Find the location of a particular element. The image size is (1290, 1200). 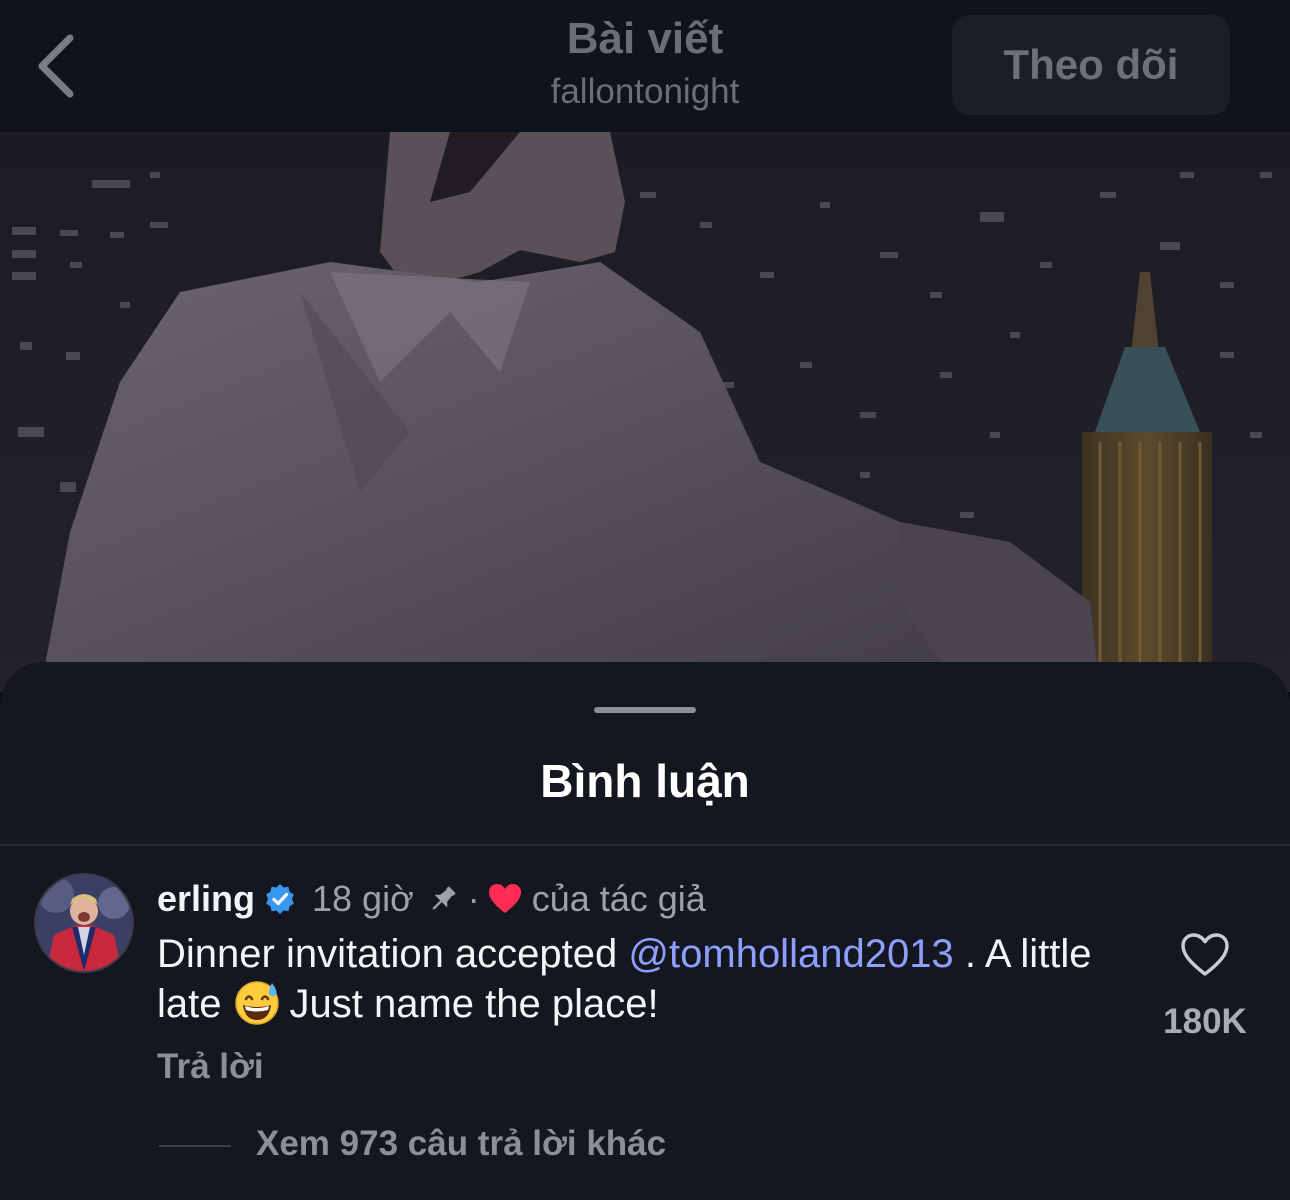

comment-text-part: Dinner invitation accepted is located at coordinates (387, 954).